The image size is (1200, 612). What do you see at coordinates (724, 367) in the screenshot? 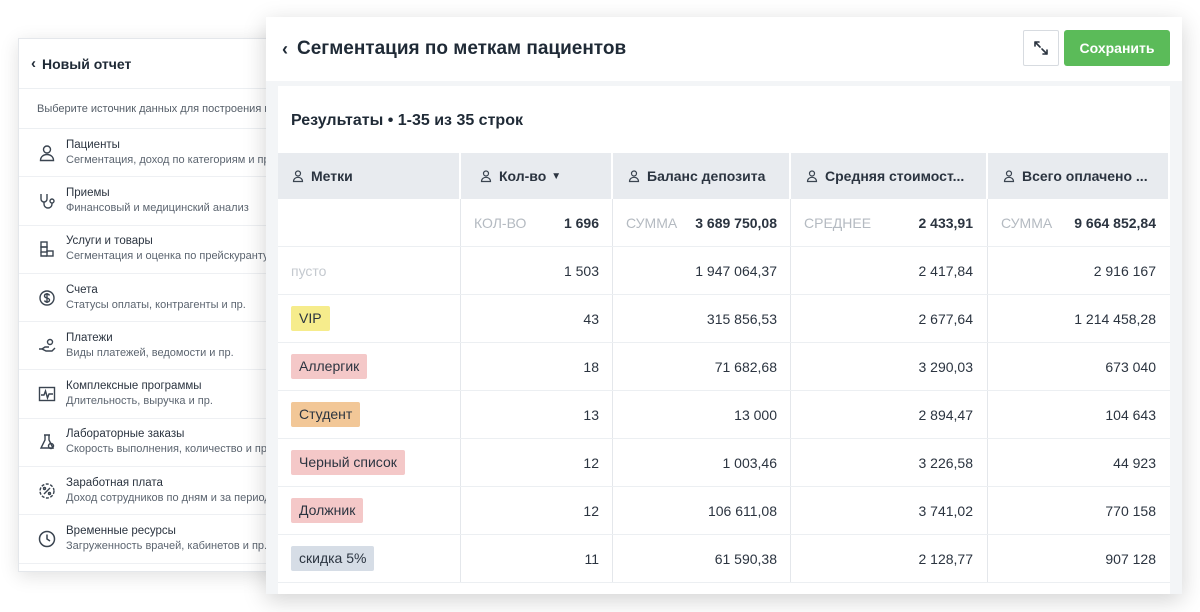
I see `table-row: Аллергик 18 71 682,68 3 290,03 673 040` at bounding box center [724, 367].